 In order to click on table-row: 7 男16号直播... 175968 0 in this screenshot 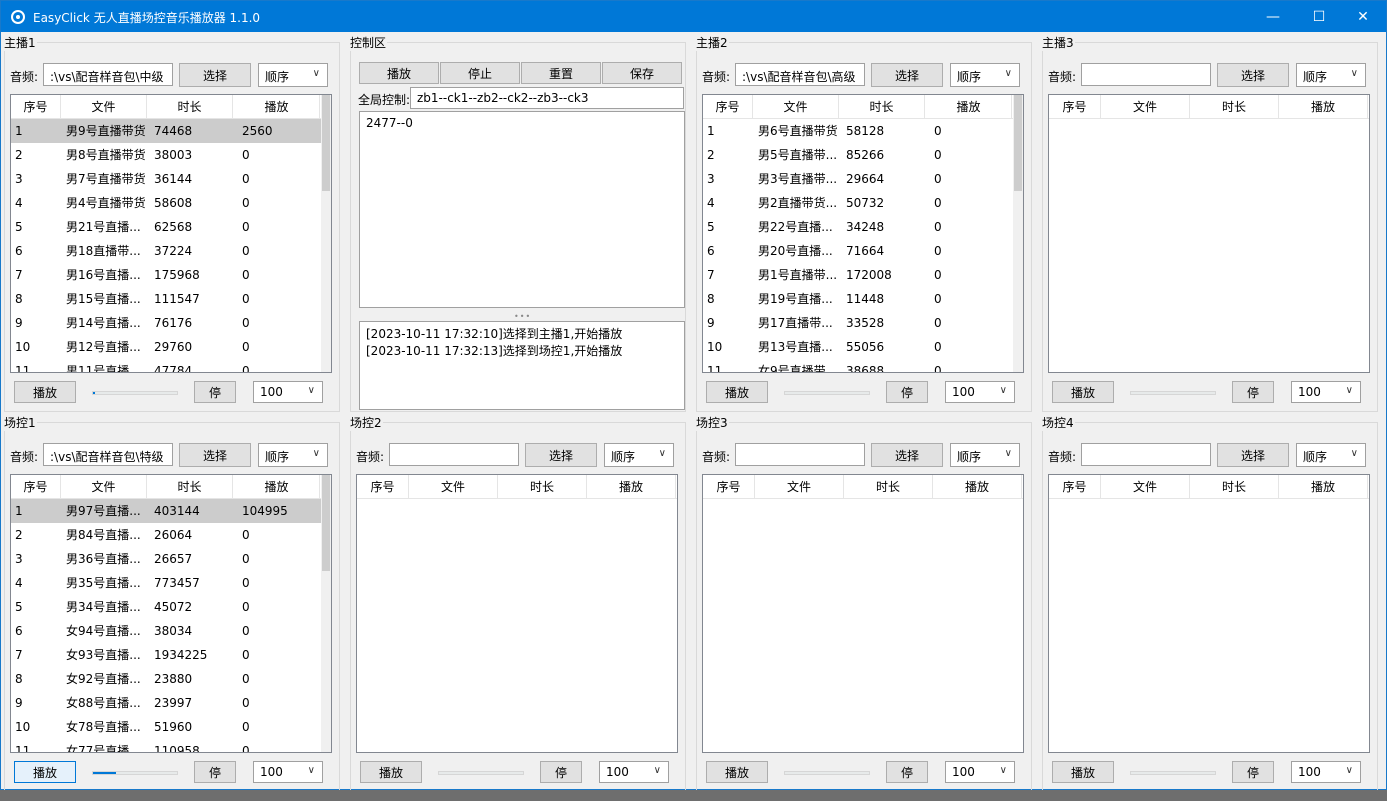, I will do `click(166, 275)`.